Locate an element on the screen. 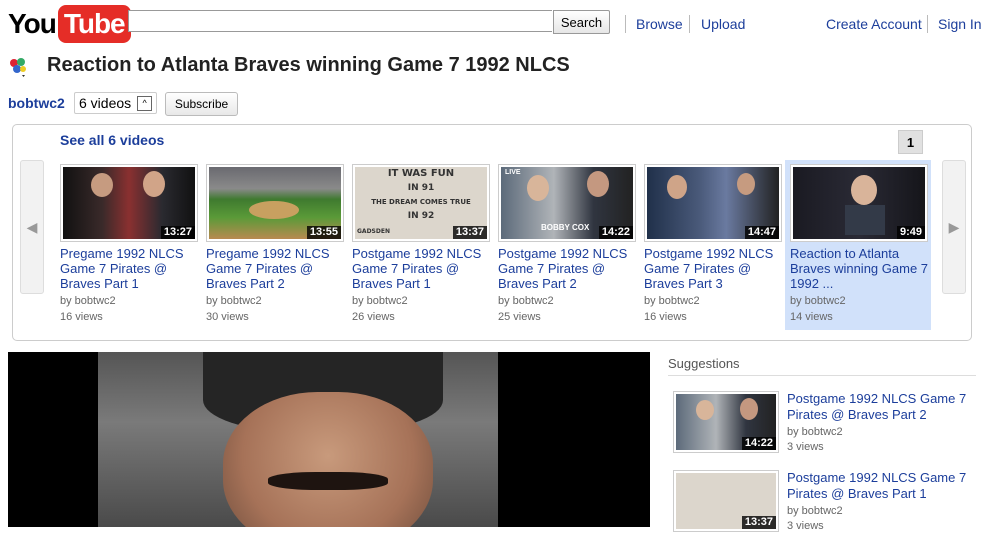  video-thumbnail: 13:55 is located at coordinates (275, 203).